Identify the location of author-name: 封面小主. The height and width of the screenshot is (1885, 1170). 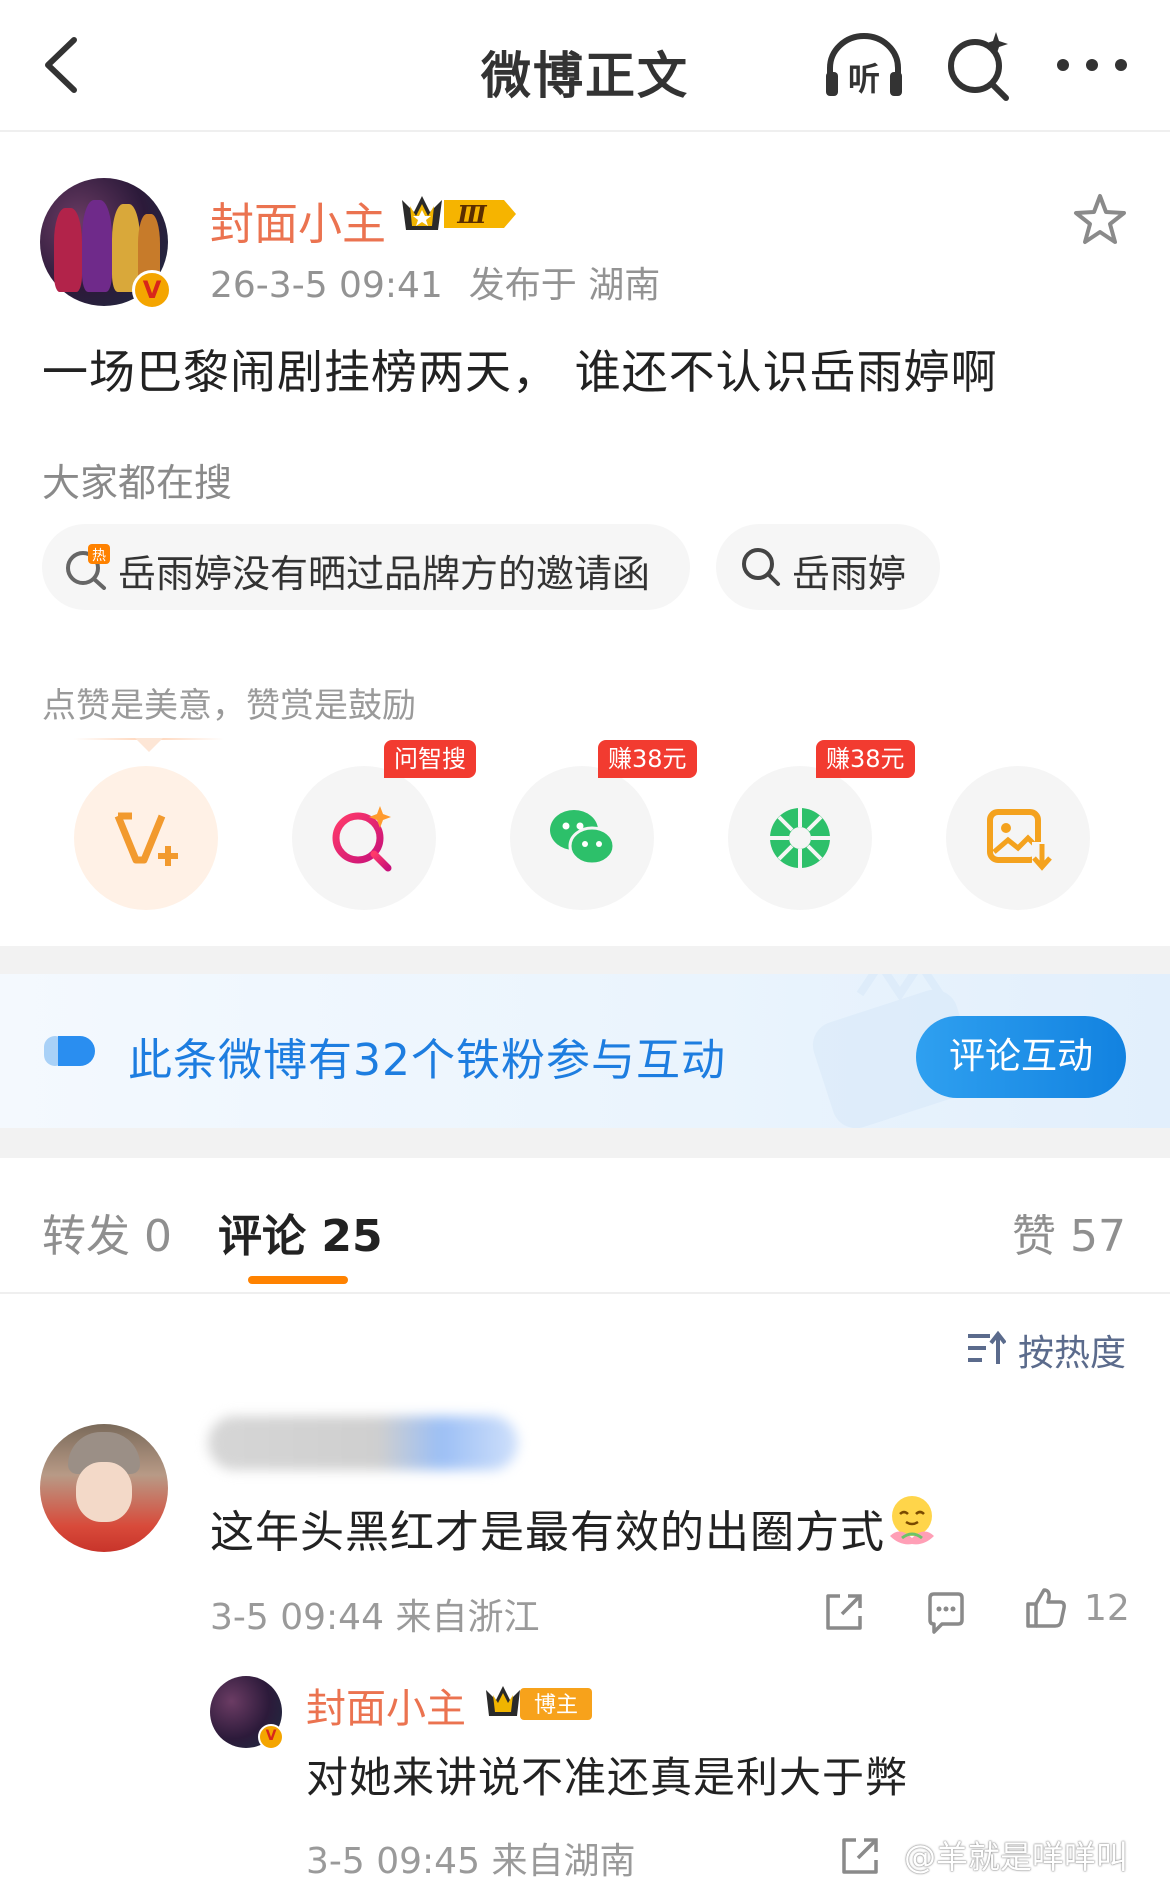
(298, 220).